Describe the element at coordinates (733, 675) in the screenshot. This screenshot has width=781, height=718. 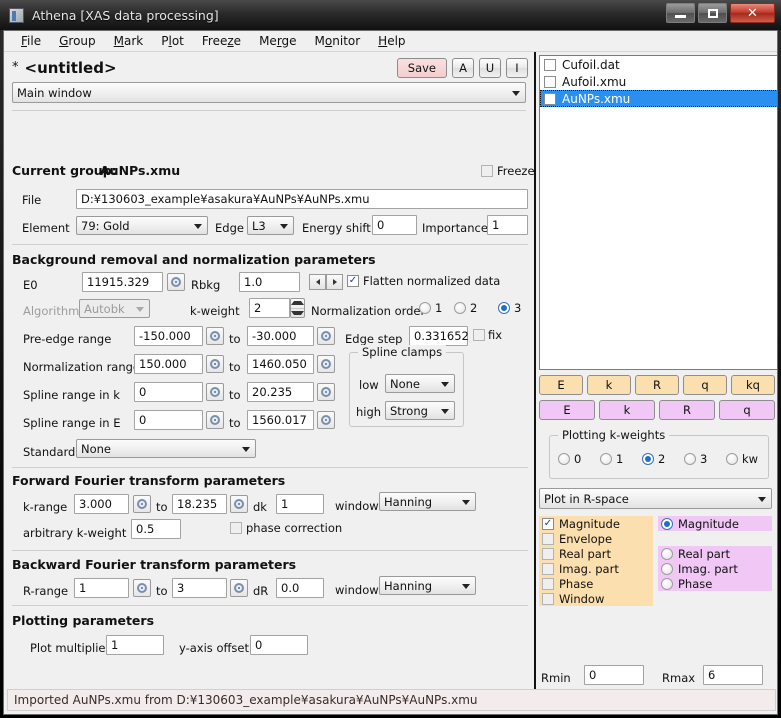
I see `rmax-input: 6` at that location.